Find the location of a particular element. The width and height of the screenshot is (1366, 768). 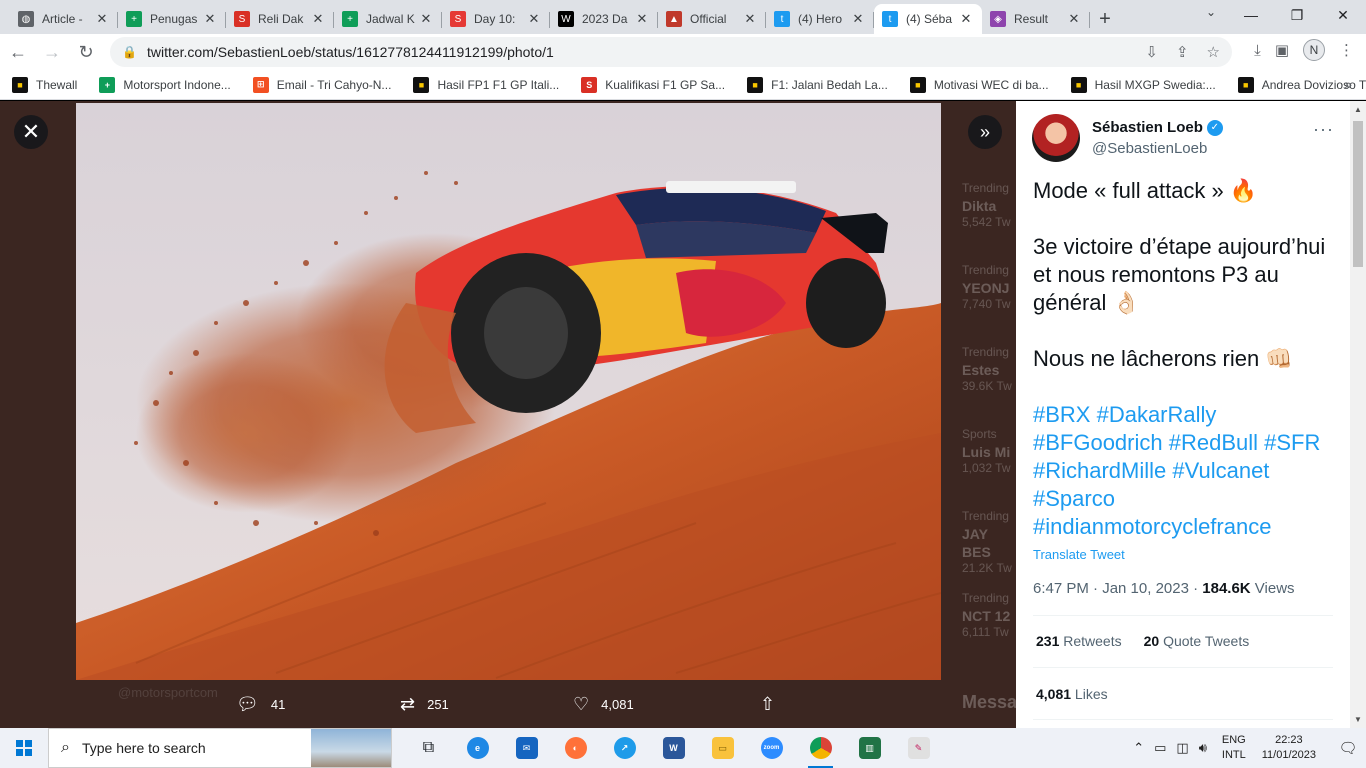

taskbar-search: ⌕ Type here to search is located at coordinates (220, 748).